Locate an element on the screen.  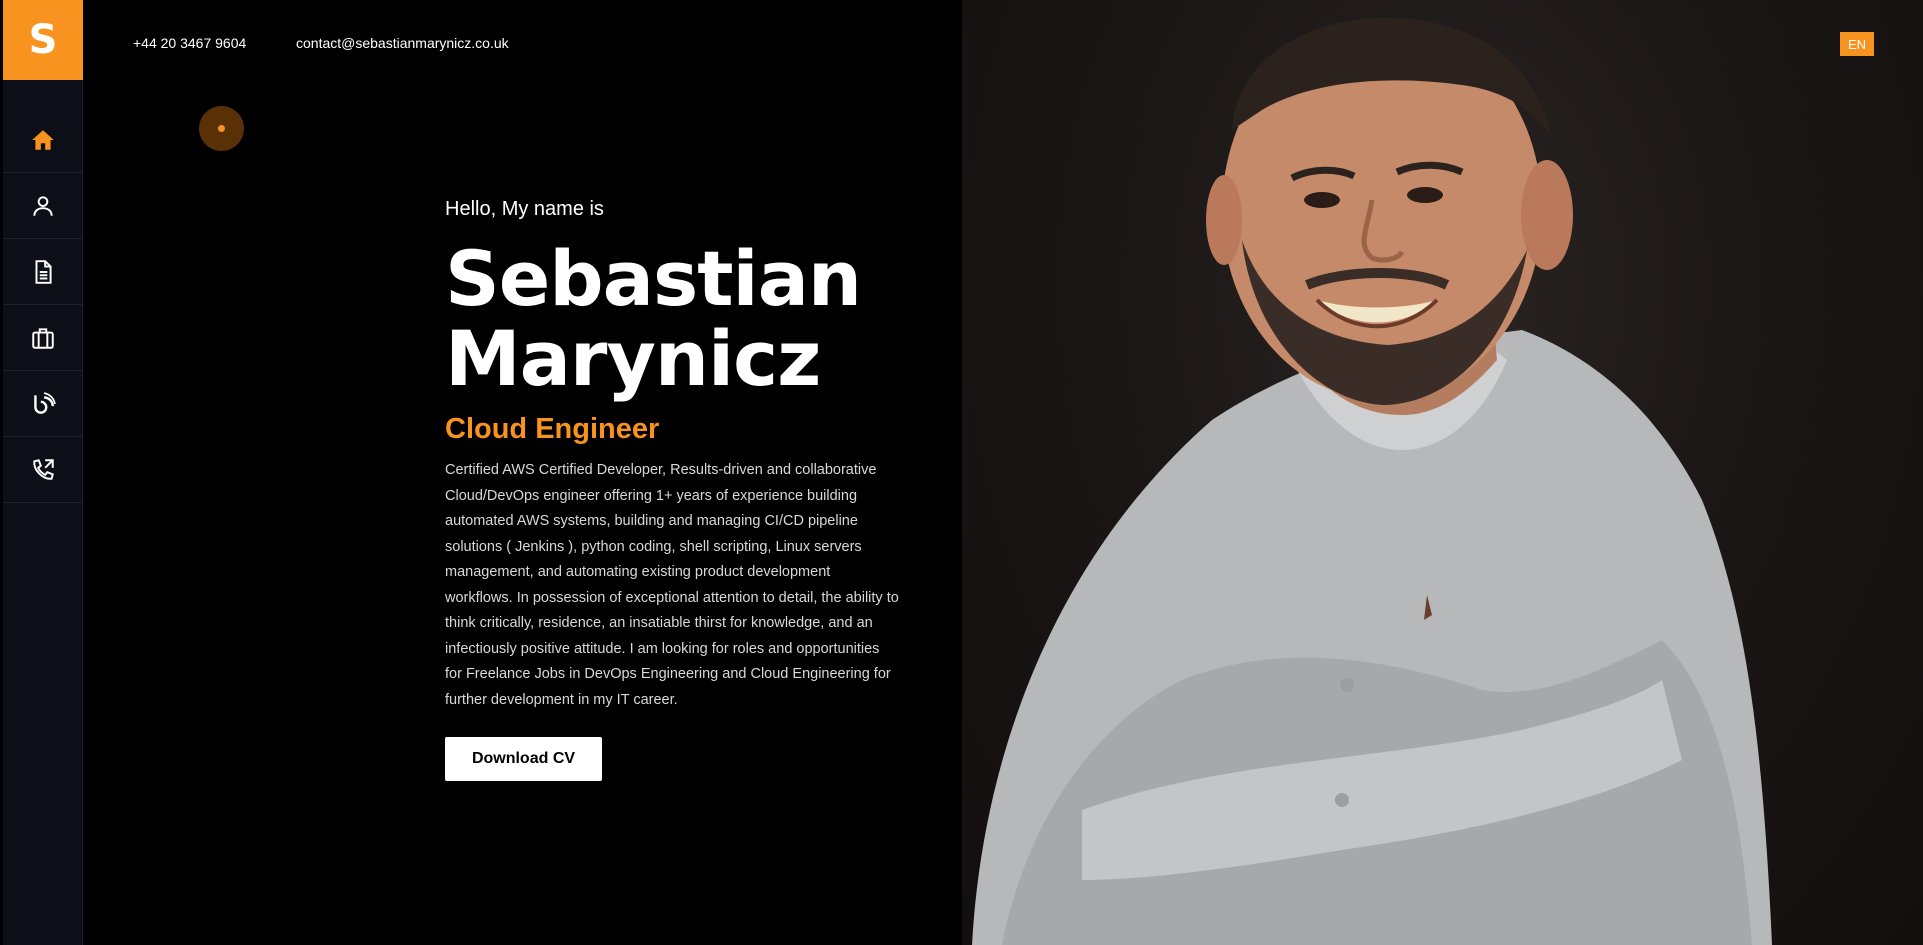
blog-icon is located at coordinates (45, 402).